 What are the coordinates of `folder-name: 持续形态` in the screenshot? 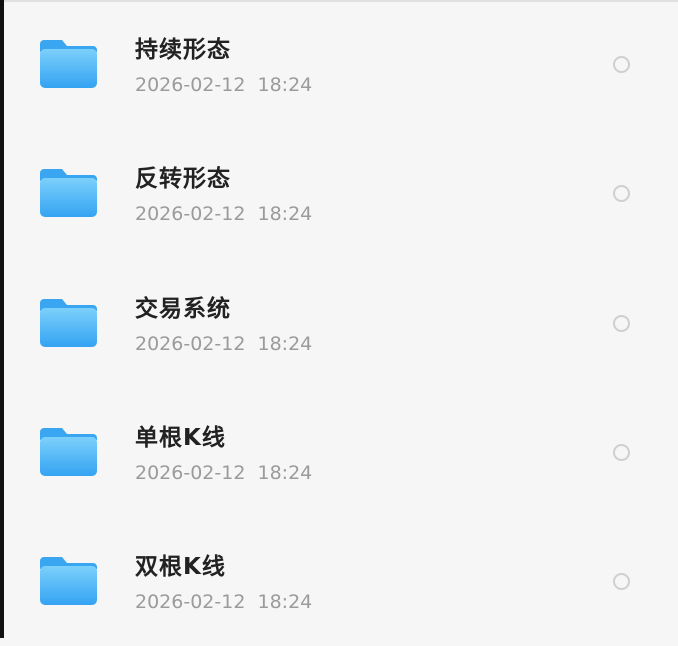 It's located at (183, 50).